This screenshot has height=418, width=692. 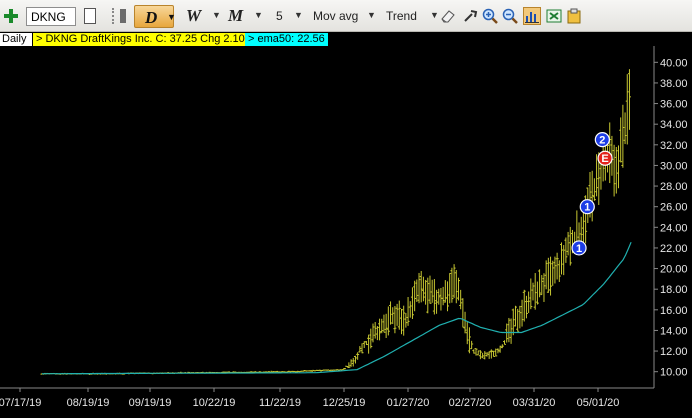 I want to click on x-tick-label: 11/22/19, so click(x=280, y=403).